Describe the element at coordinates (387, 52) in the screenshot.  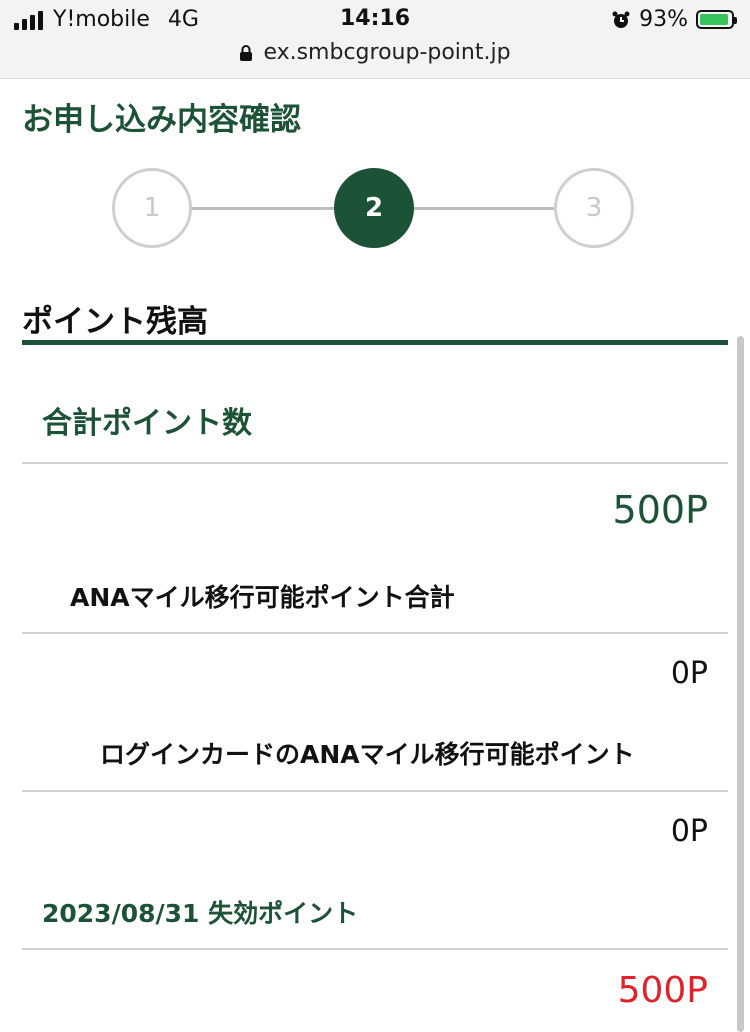
I see `url-text: ex.smbcgroup-point.jp` at that location.